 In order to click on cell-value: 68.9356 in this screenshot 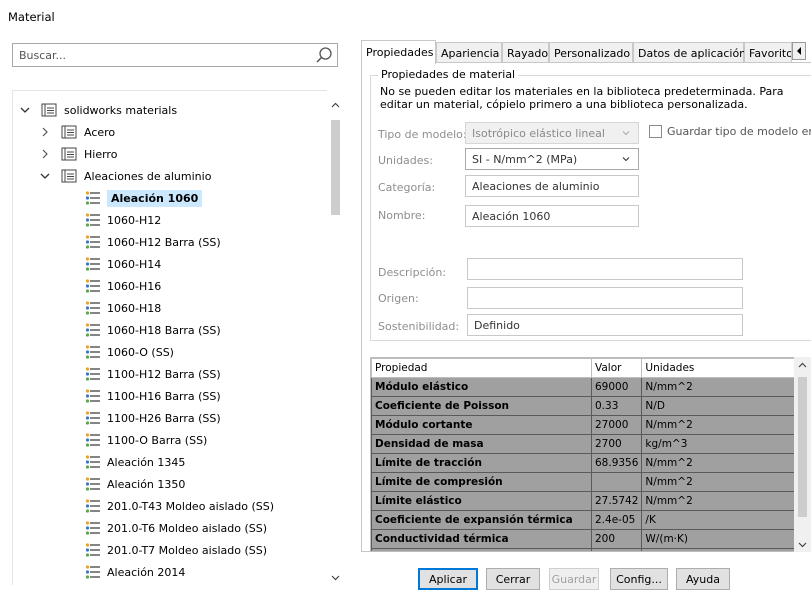, I will do `click(616, 463)`.